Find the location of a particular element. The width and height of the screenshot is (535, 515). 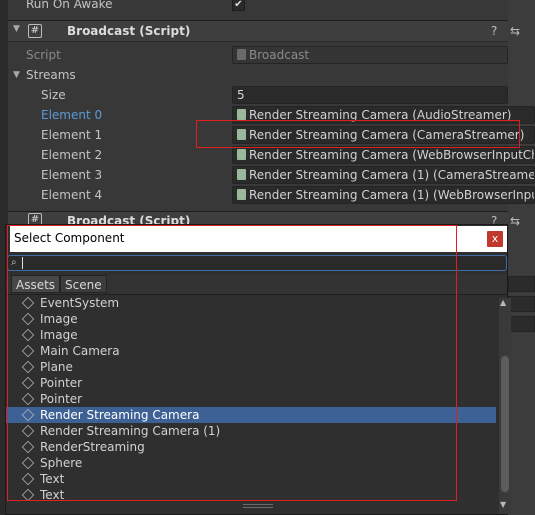

list-scrollbar: ▲ ▼ is located at coordinates (505, 406).